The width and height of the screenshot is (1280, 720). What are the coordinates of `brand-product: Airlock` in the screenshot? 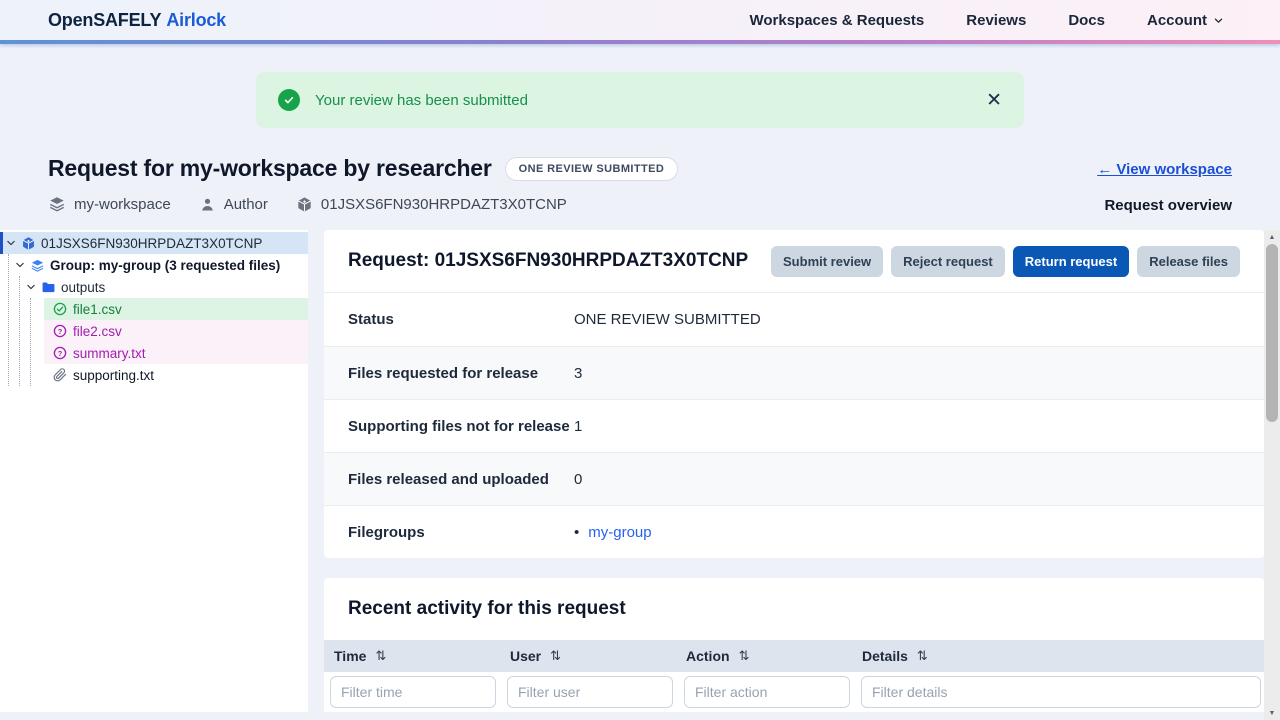 It's located at (196, 19).